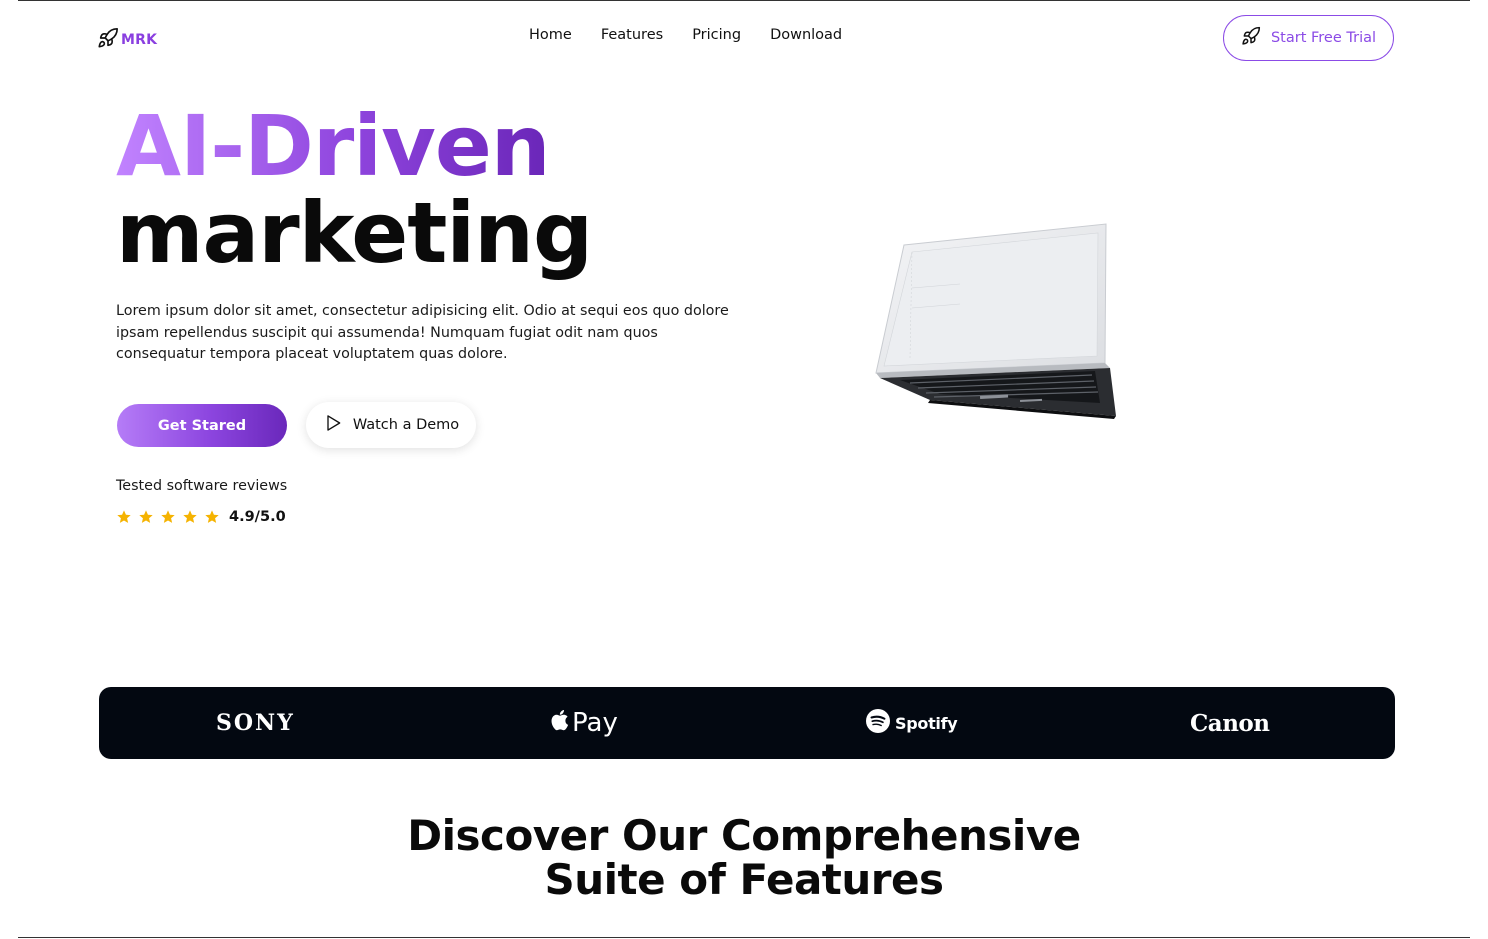  I want to click on logo-text: MRK, so click(139, 40).